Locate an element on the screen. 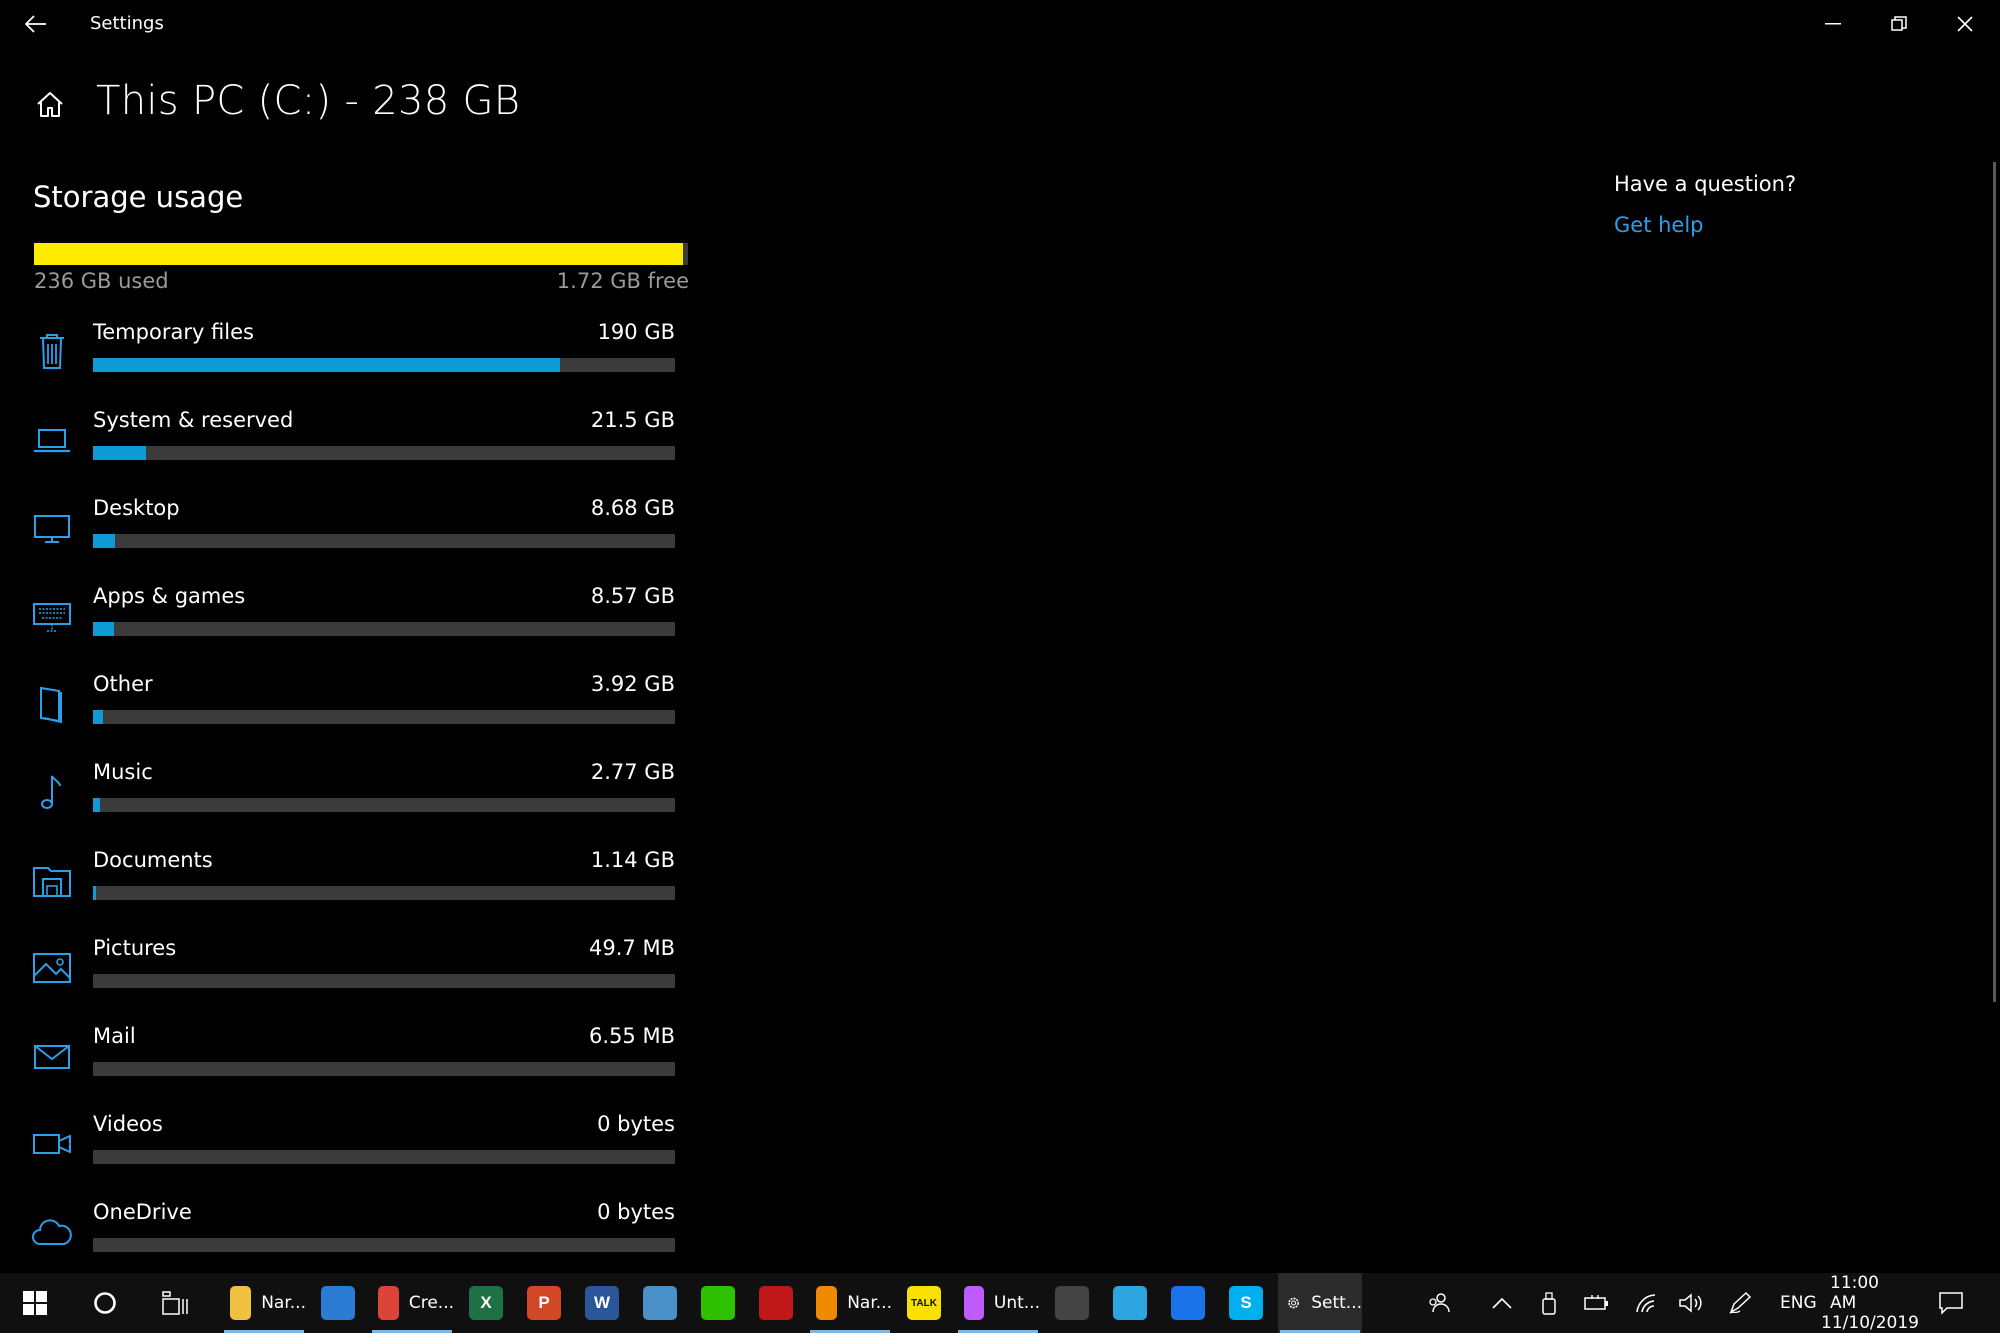  storage-category-row: Videos 0 bytes is located at coordinates (355, 1156).